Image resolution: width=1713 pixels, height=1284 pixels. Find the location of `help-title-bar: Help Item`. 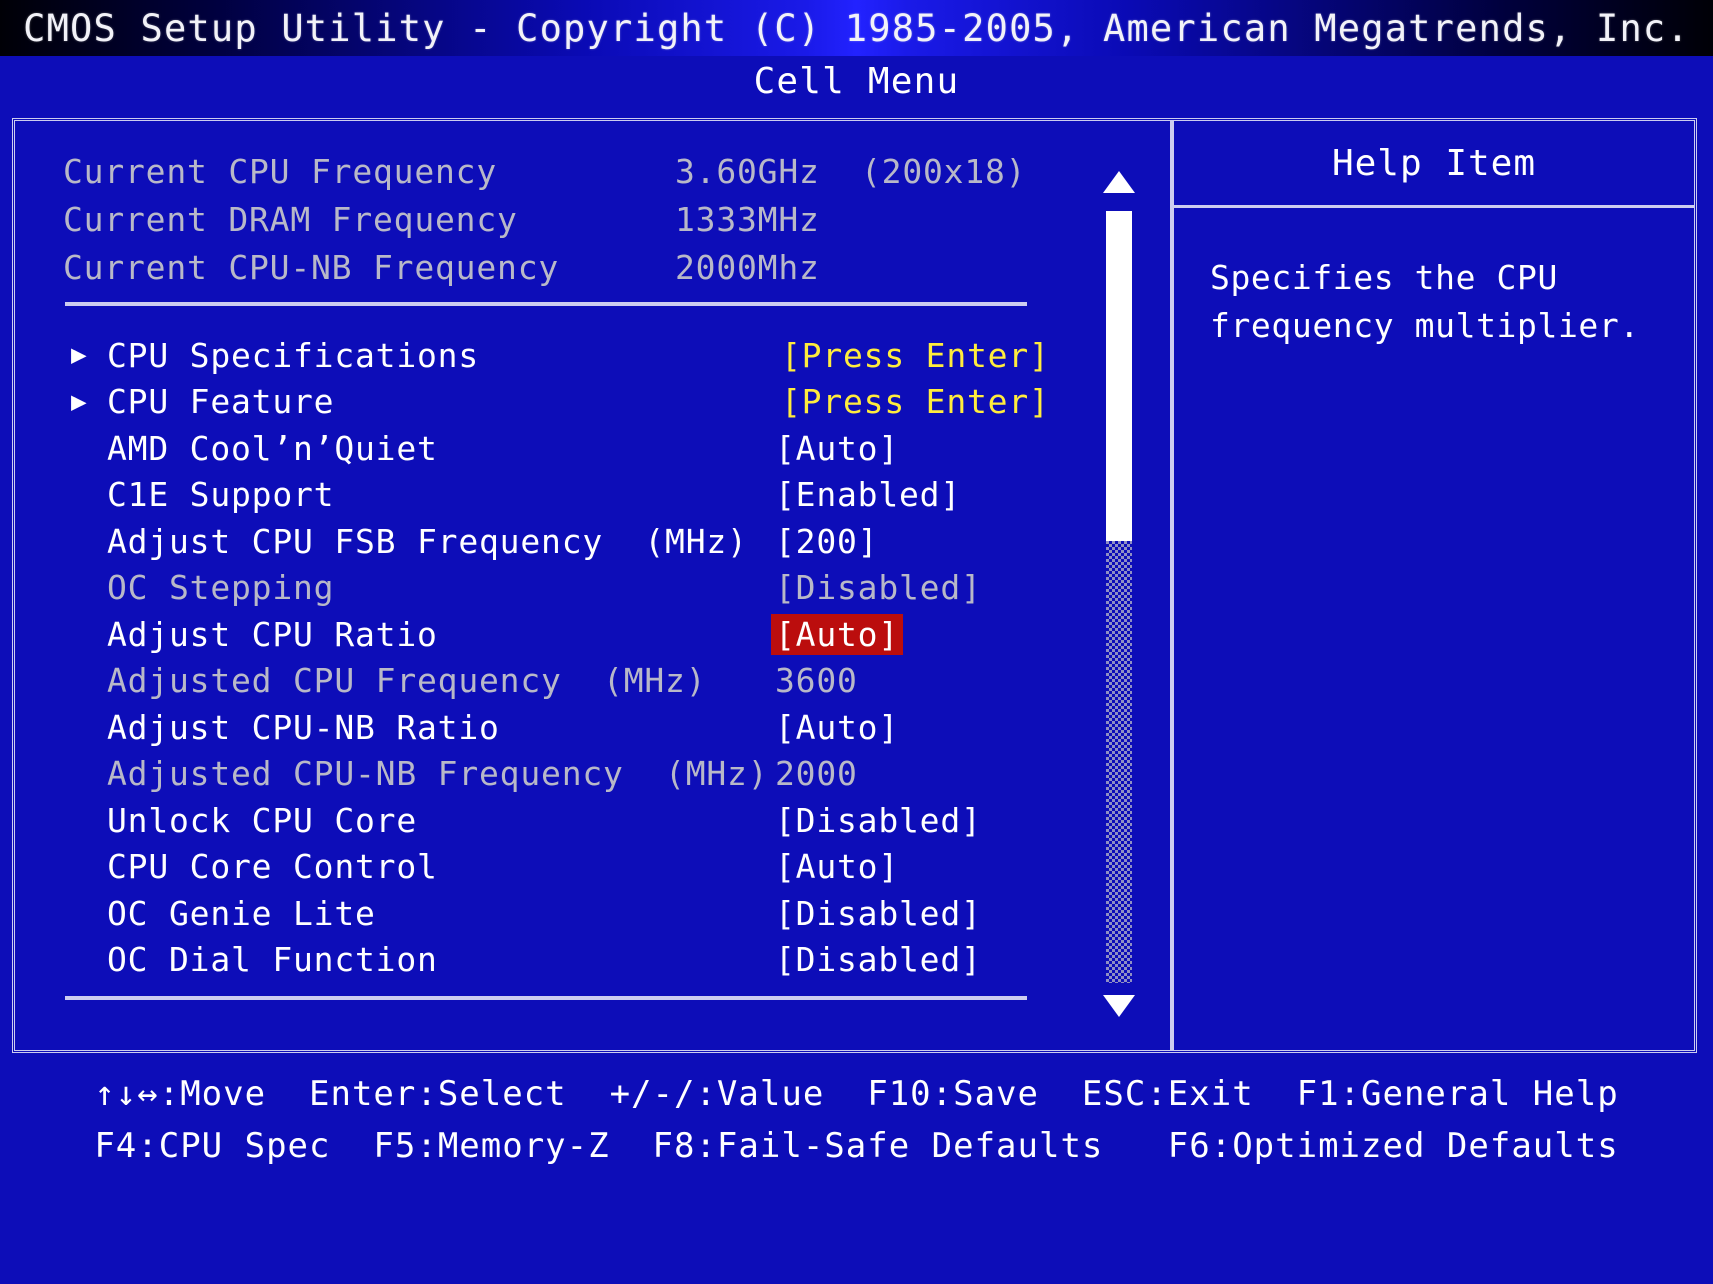

help-title-bar: Help Item is located at coordinates (1434, 163).